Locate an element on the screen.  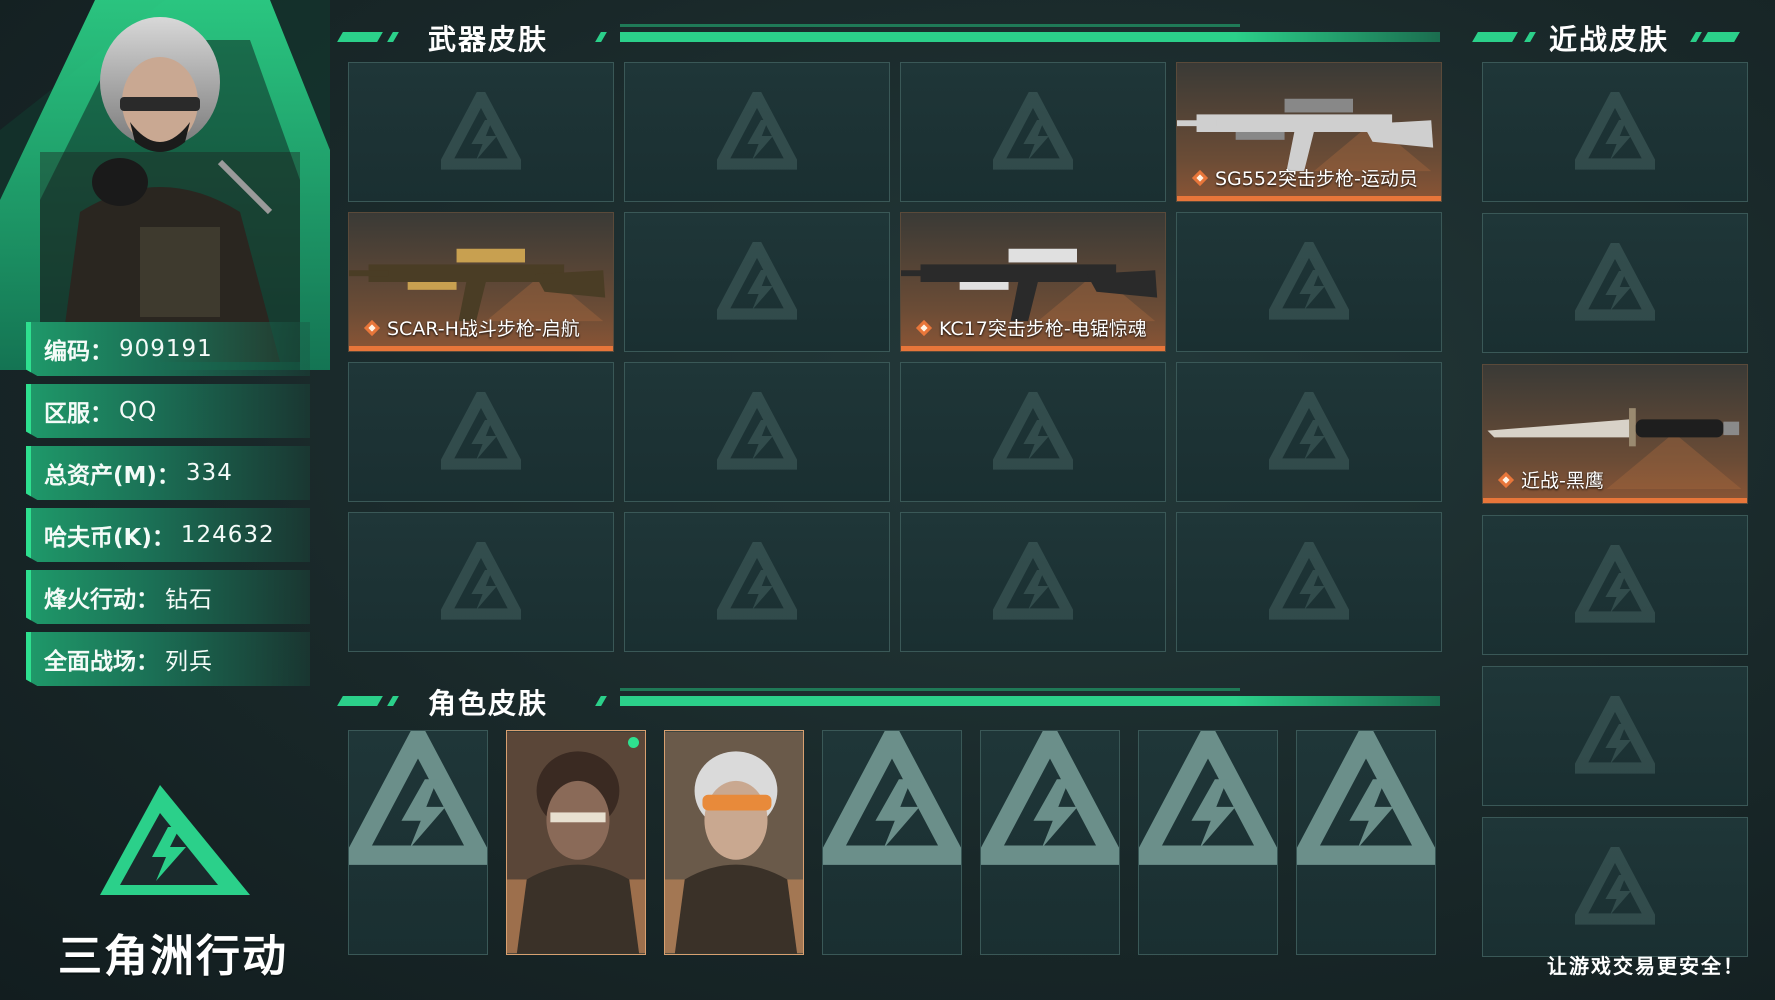
weapon-skin-slot: KC17突击步枪-电锯惊魂 is located at coordinates (1033, 282).